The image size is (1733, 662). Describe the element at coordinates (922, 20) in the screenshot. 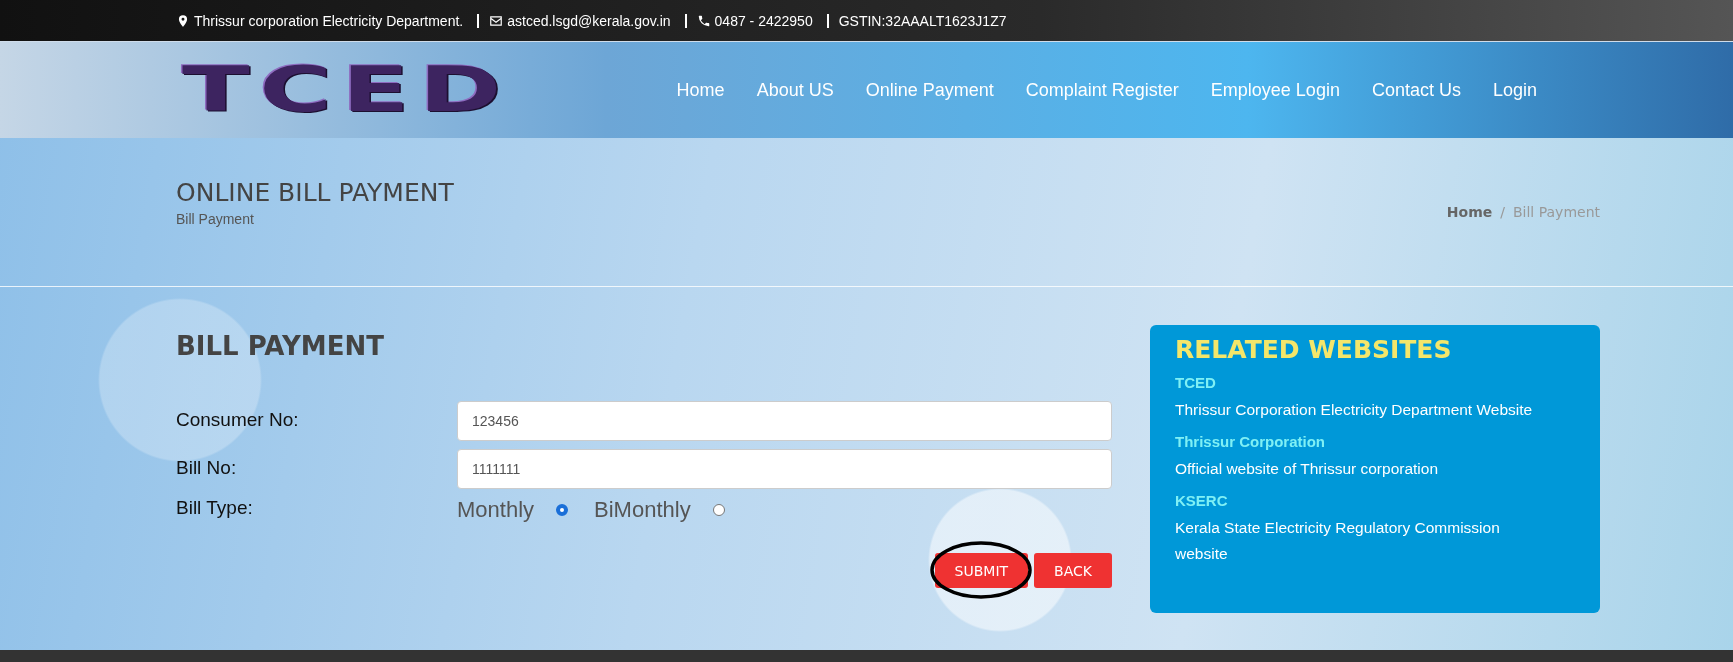

I see `gstin-text: GSTIN:32AAALT1623J1Z7` at that location.